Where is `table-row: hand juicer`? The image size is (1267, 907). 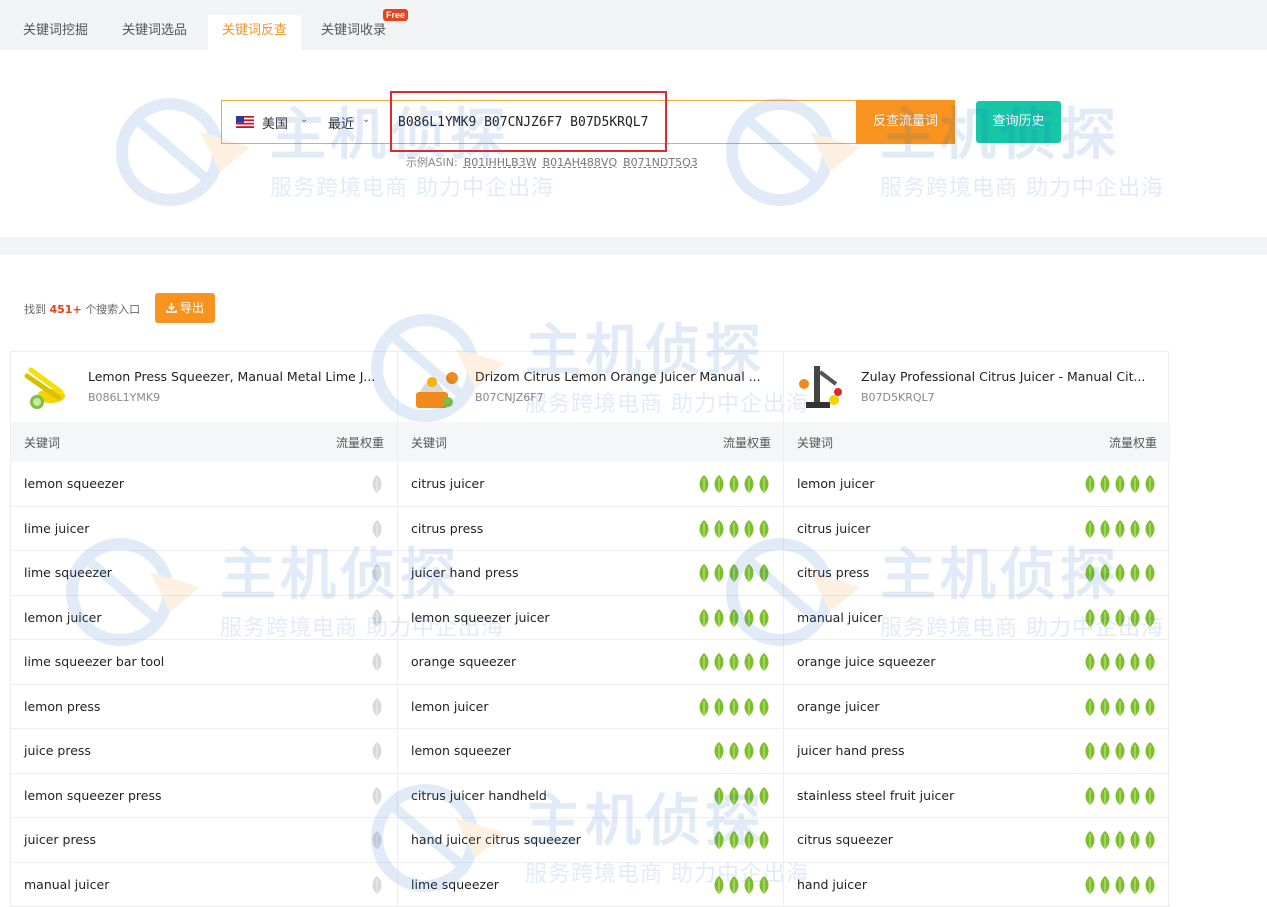
table-row: hand juicer is located at coordinates (977, 885).